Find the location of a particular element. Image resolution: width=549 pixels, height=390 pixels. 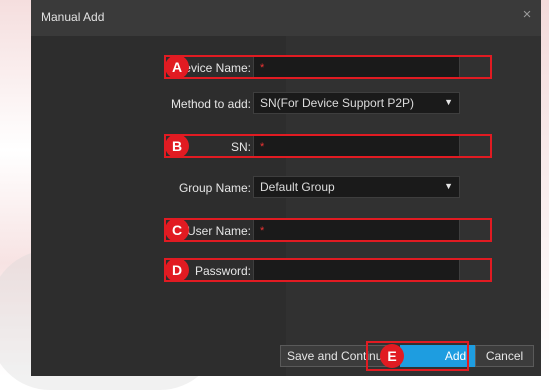

badge-a: A is located at coordinates (177, 67).